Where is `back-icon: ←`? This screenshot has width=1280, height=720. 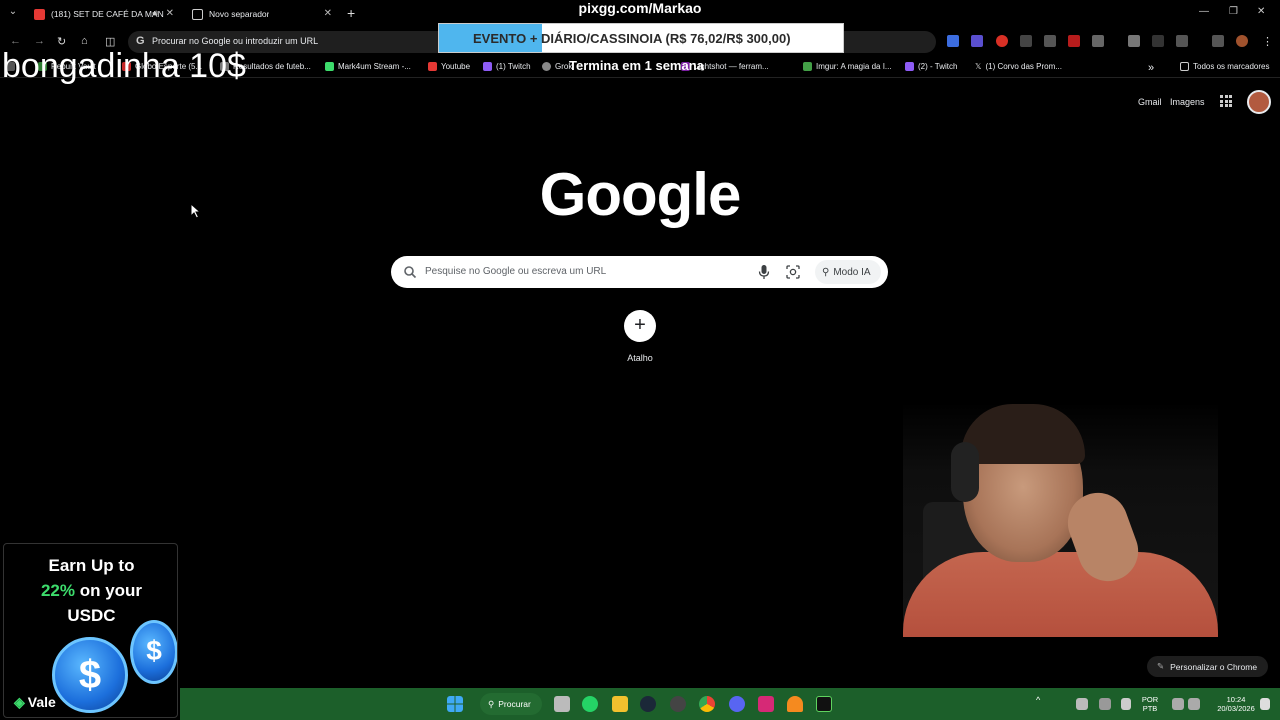
back-icon: ← is located at coordinates (15, 41).